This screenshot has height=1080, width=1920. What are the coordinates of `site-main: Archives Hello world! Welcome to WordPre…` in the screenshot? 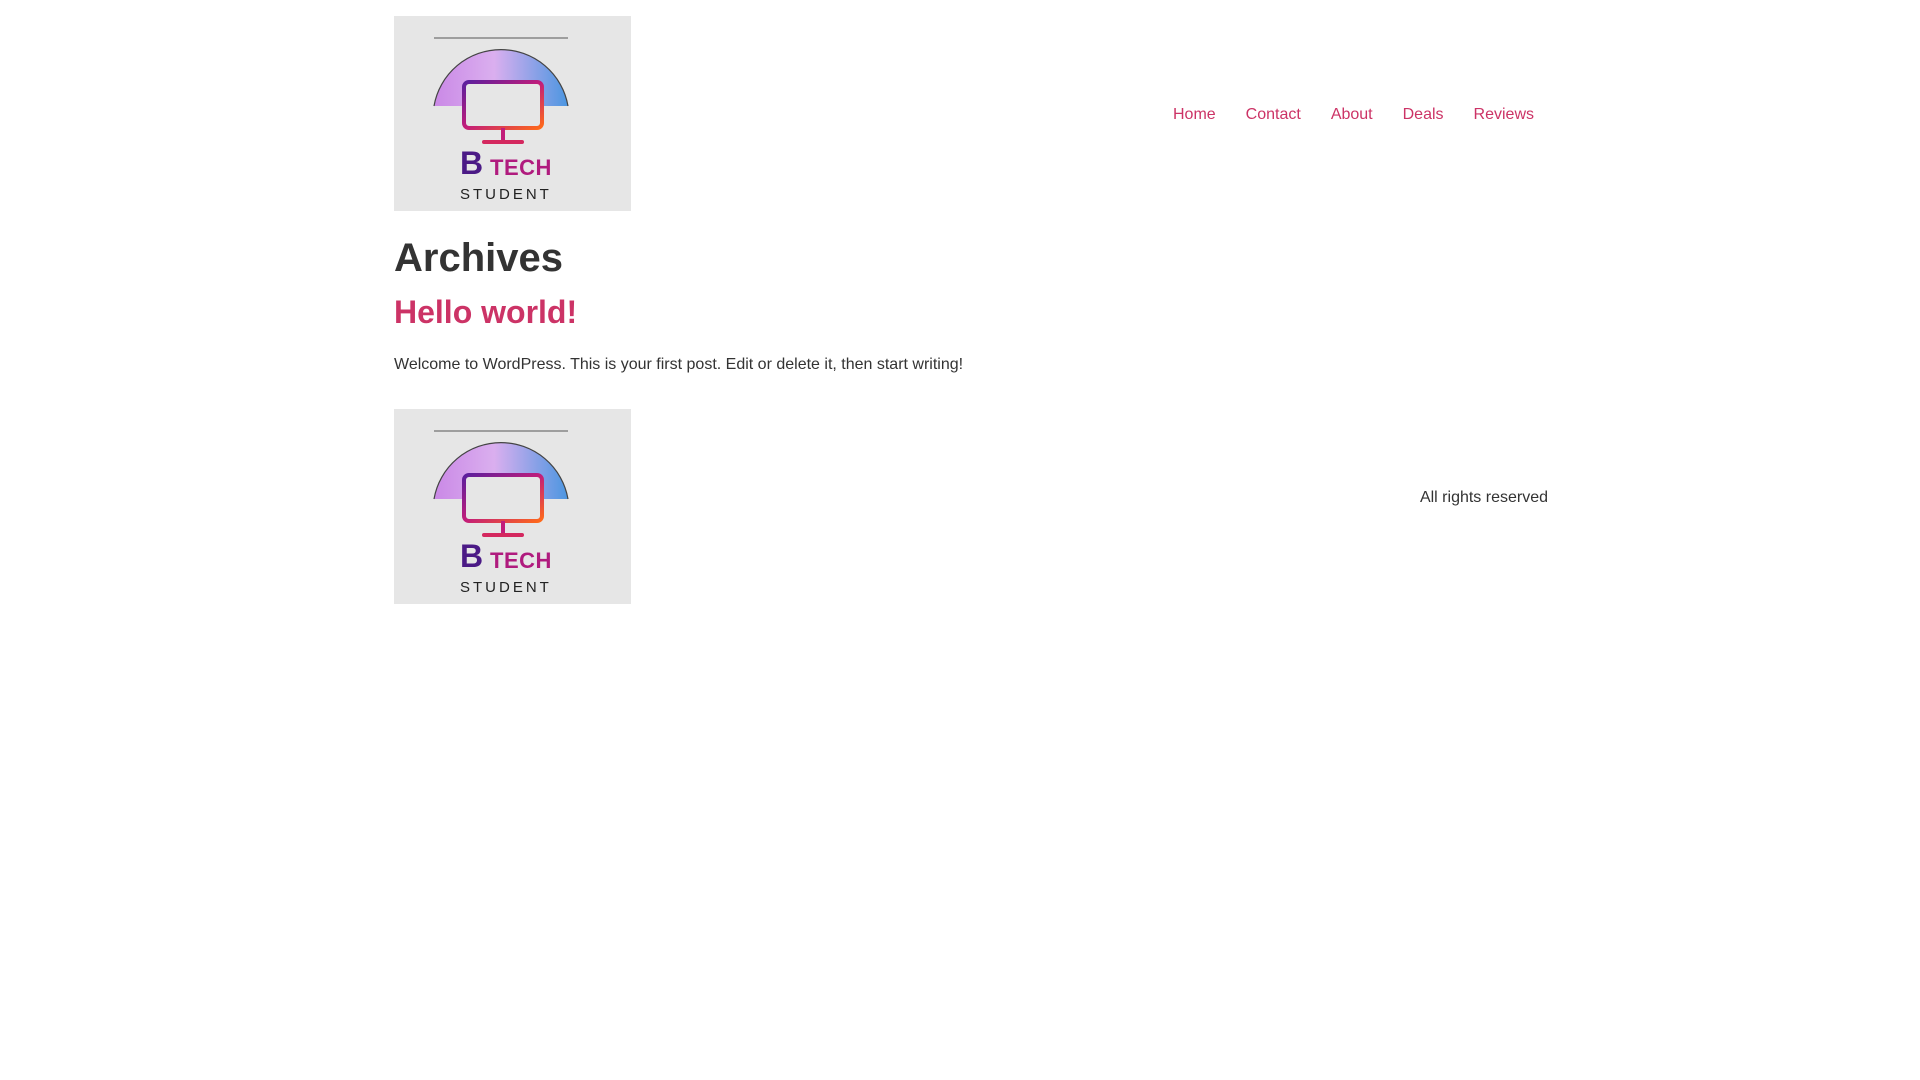 It's located at (971, 305).